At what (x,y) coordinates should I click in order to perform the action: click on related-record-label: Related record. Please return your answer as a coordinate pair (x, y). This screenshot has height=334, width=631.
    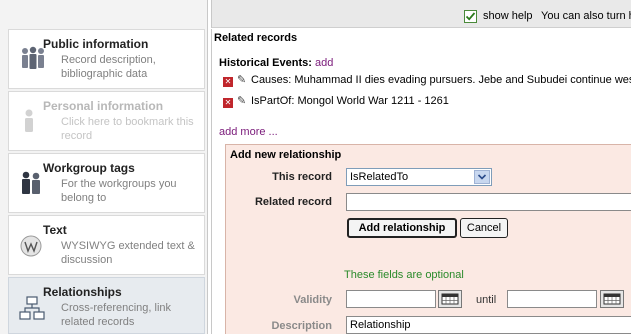
    Looking at the image, I should click on (293, 202).